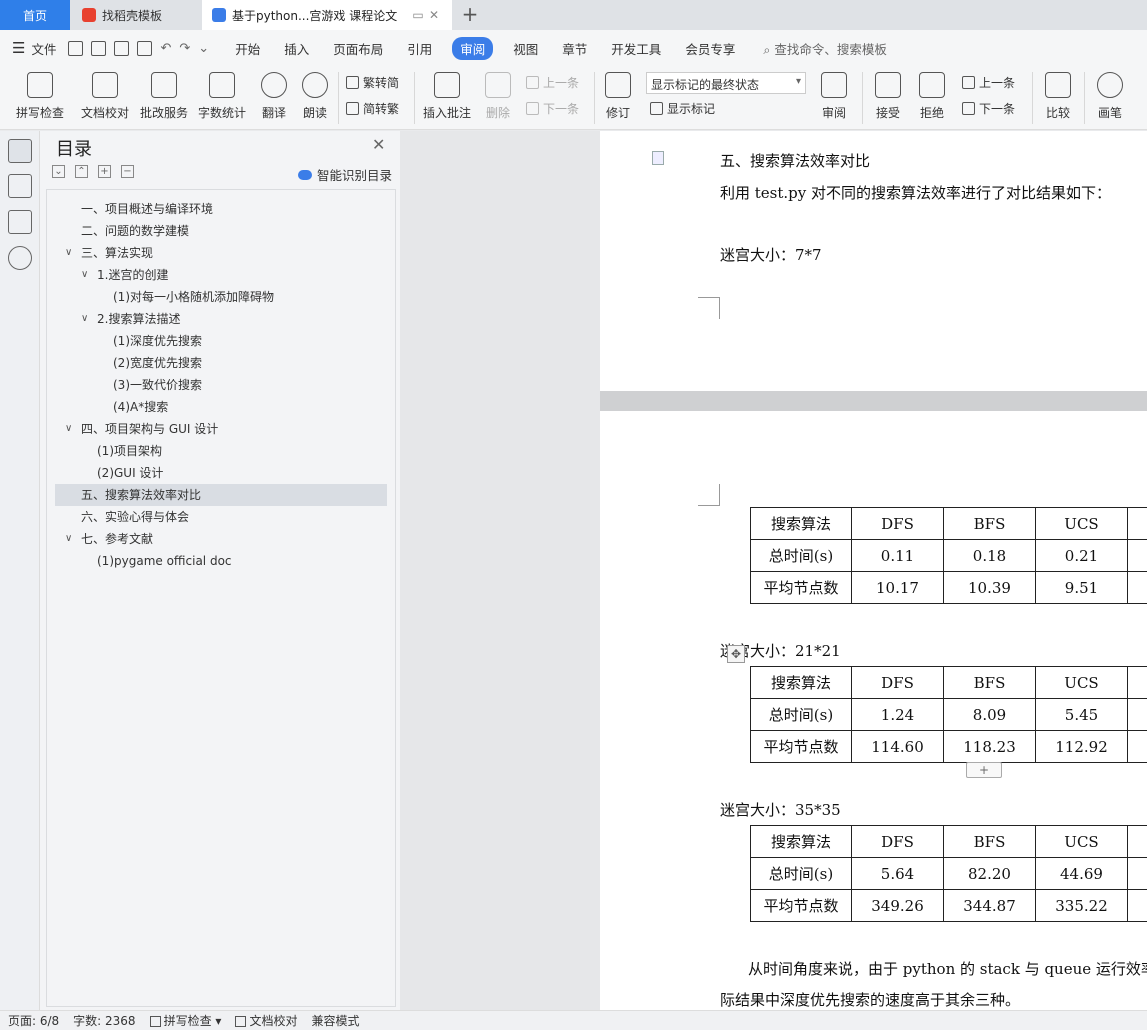 This screenshot has height=1030, width=1147. What do you see at coordinates (988, 82) in the screenshot?
I see `prev-change-button: 上一条` at bounding box center [988, 82].